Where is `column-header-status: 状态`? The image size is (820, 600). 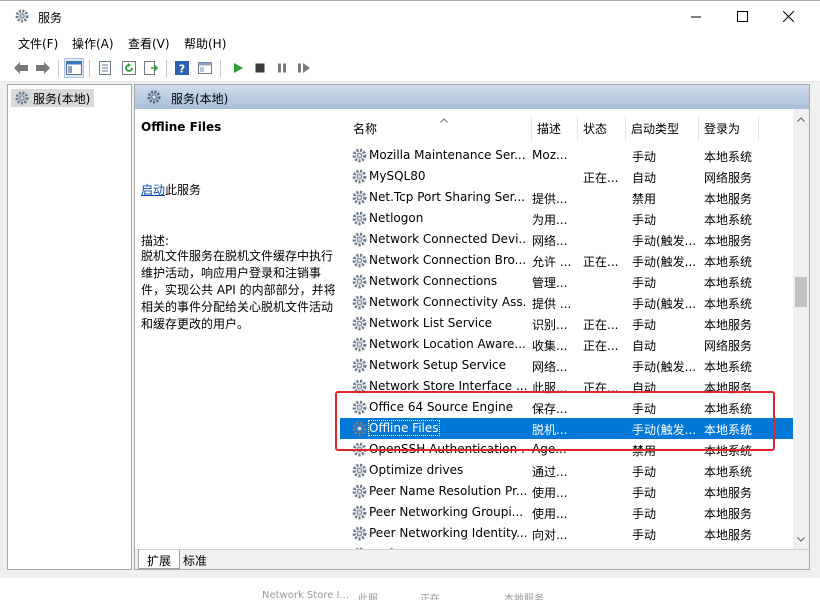 column-header-status: 状态 is located at coordinates (601, 128).